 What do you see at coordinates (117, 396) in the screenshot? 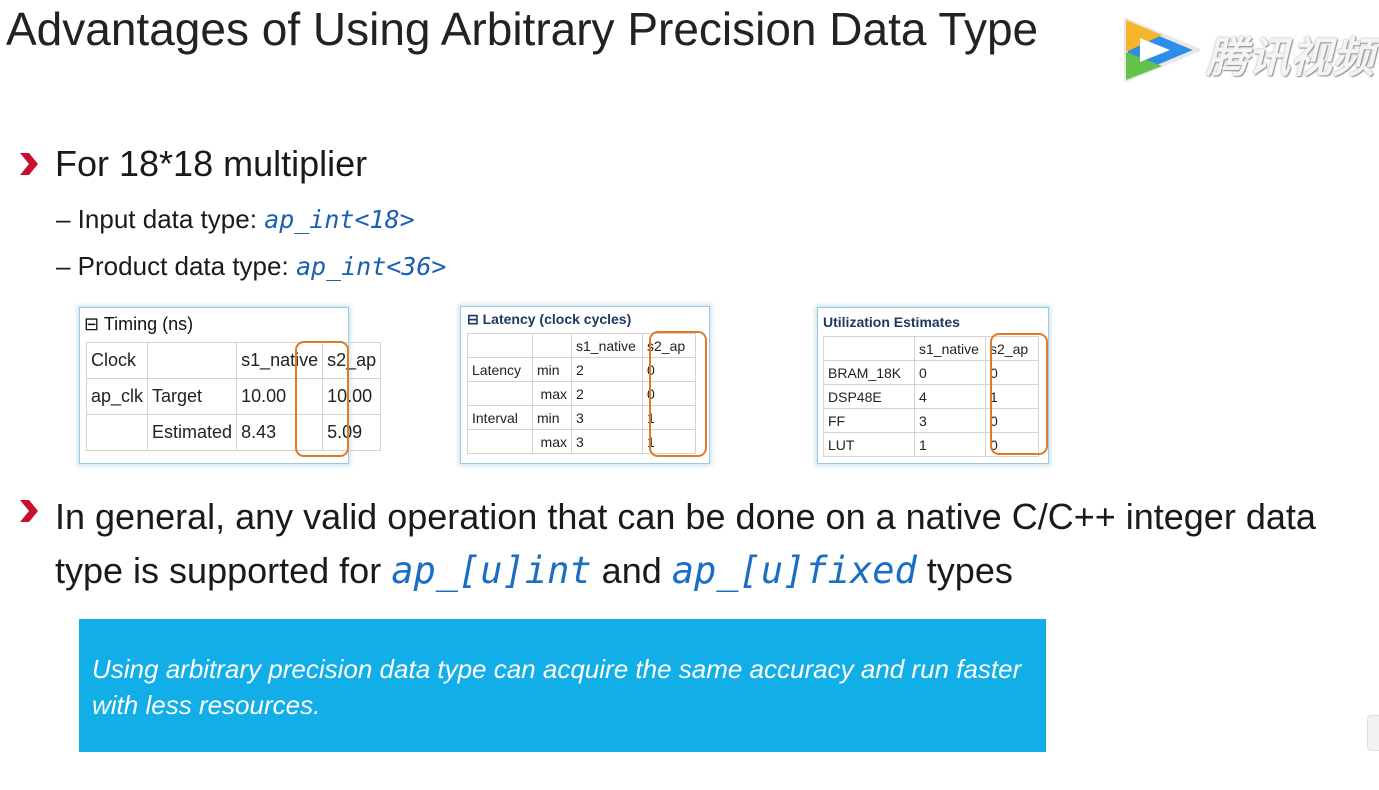
I see `table-cell: ap_clk` at bounding box center [117, 396].